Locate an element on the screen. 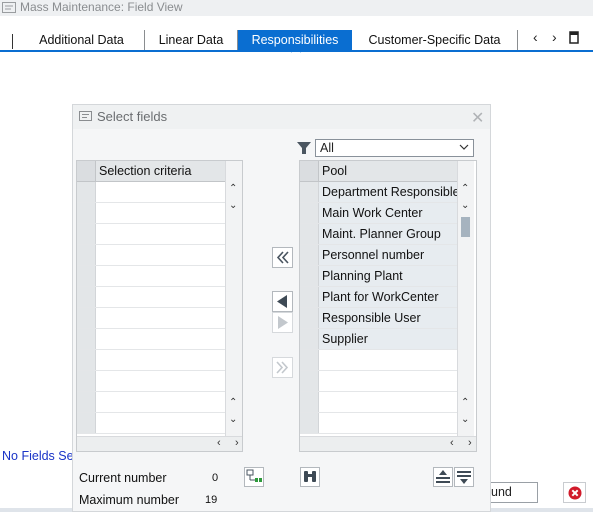  table-row: Maint. Planner Group is located at coordinates (378, 234).